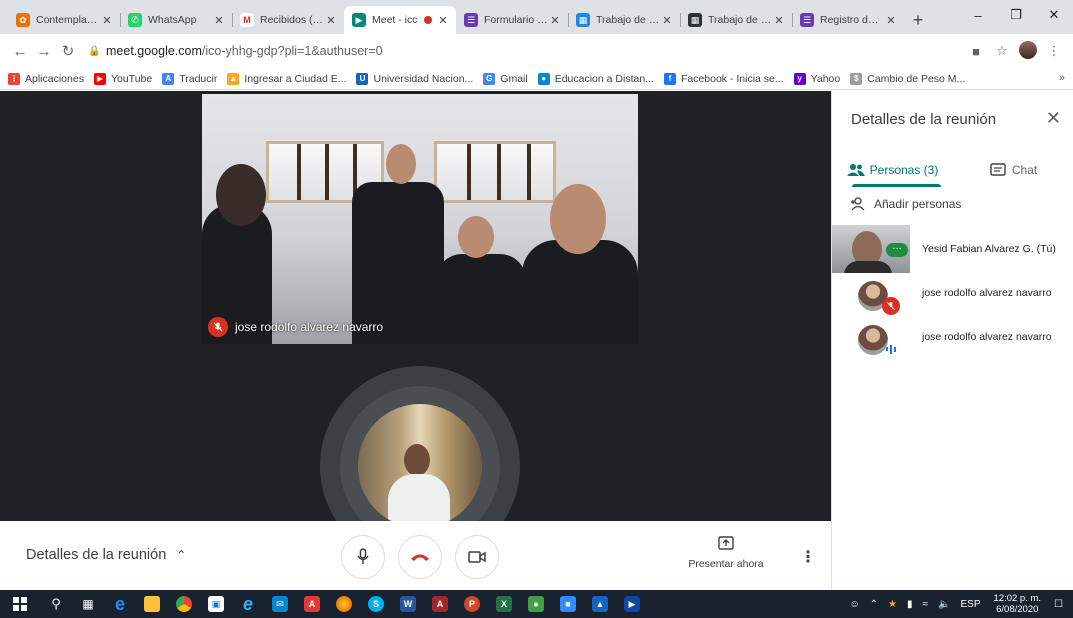 This screenshot has height=618, width=1073. What do you see at coordinates (106, 555) in the screenshot?
I see `meeting-details-toggle: Detalles de la reunión ⌃` at bounding box center [106, 555].